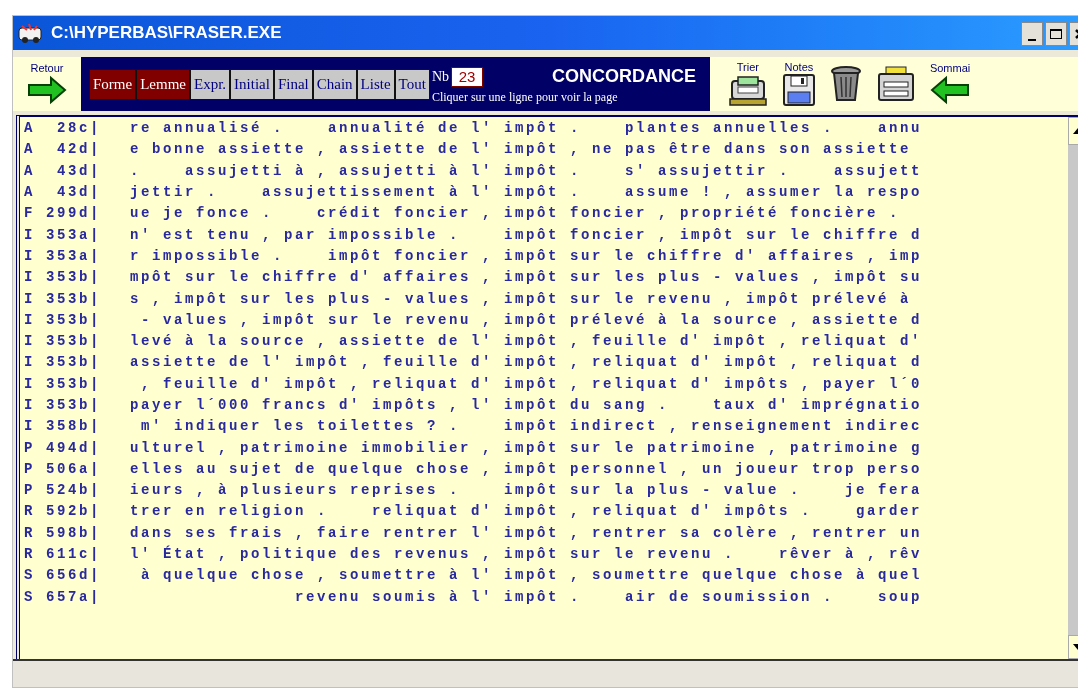  I want to click on context-text: payer l´000 francs d' impôts , l' impôt du sang . taux d' imprégnatio, so click(526, 405).